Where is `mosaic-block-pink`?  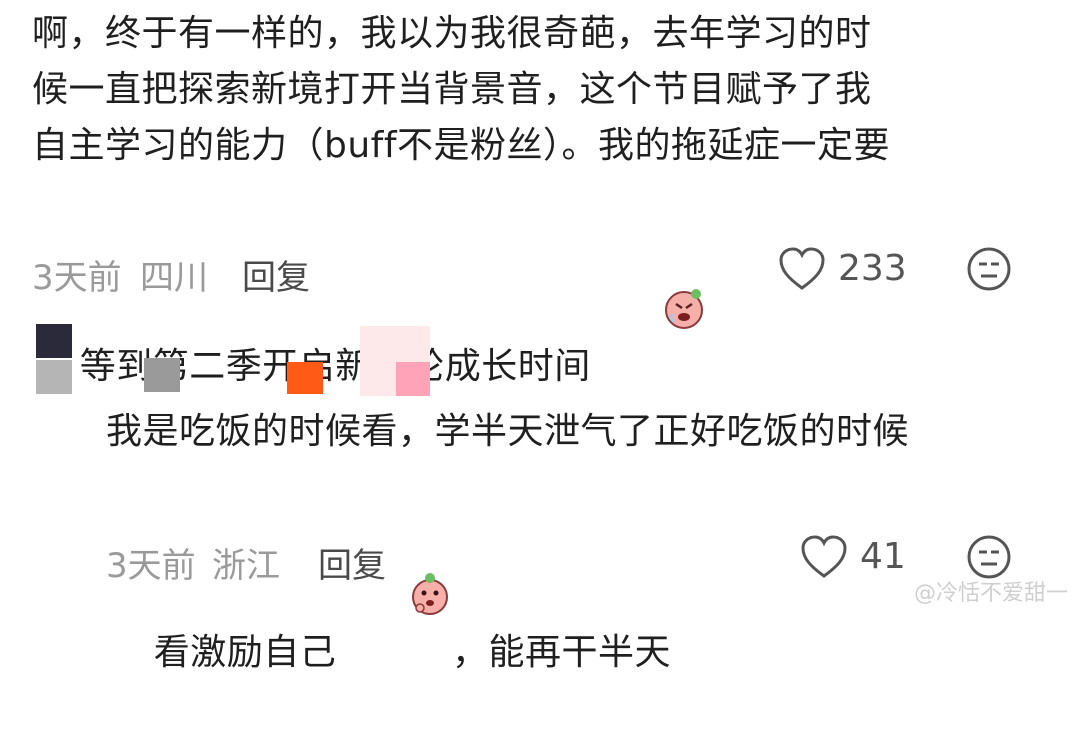 mosaic-block-pink is located at coordinates (413, 379).